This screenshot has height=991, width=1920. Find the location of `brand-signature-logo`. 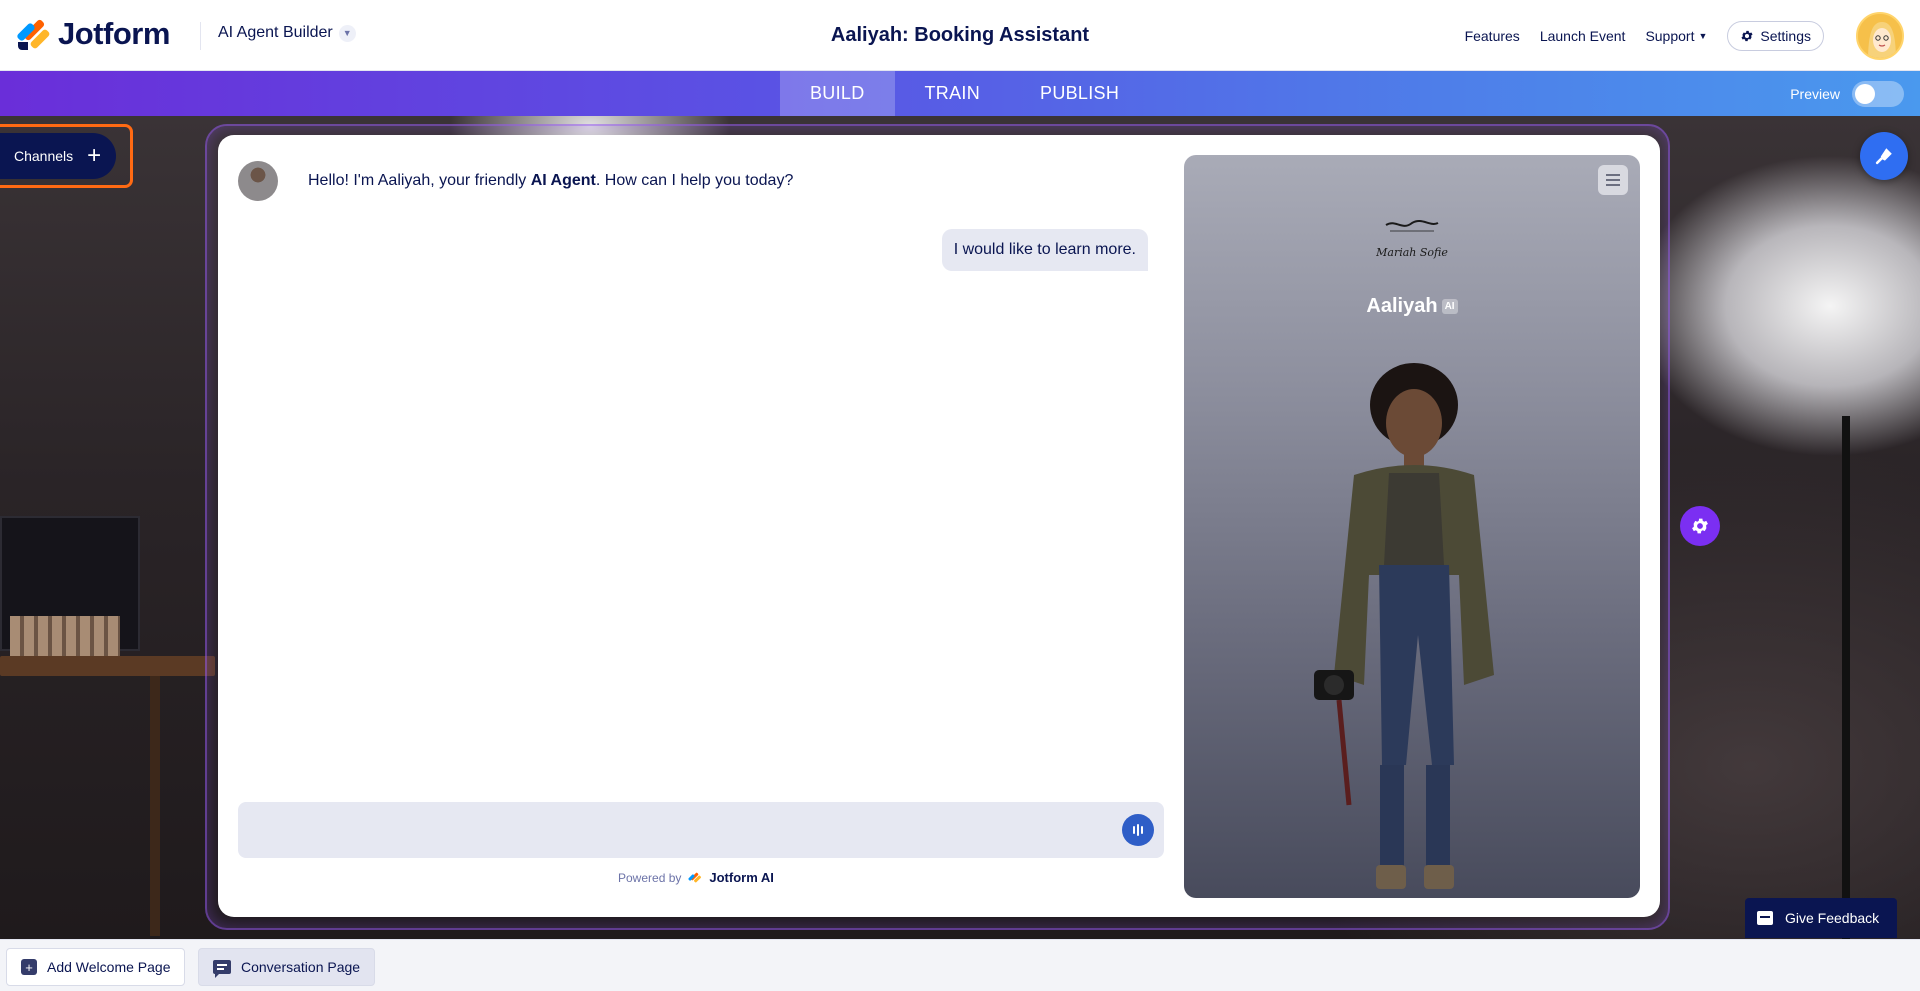

brand-signature-logo is located at coordinates (1412, 226).